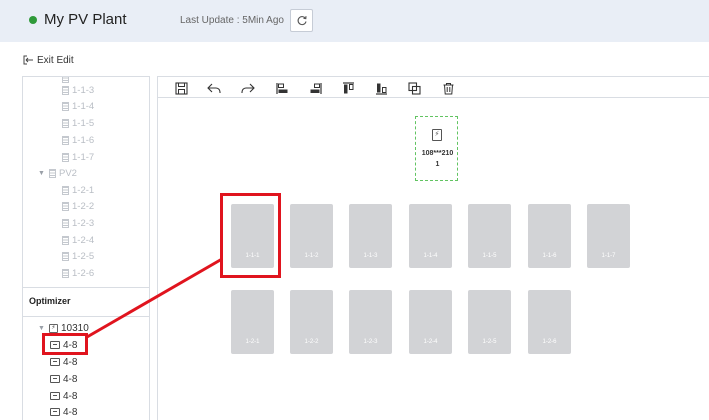 Image resolution: width=709 pixels, height=420 pixels. I want to click on annotation-connector-line, so click(154, 298).